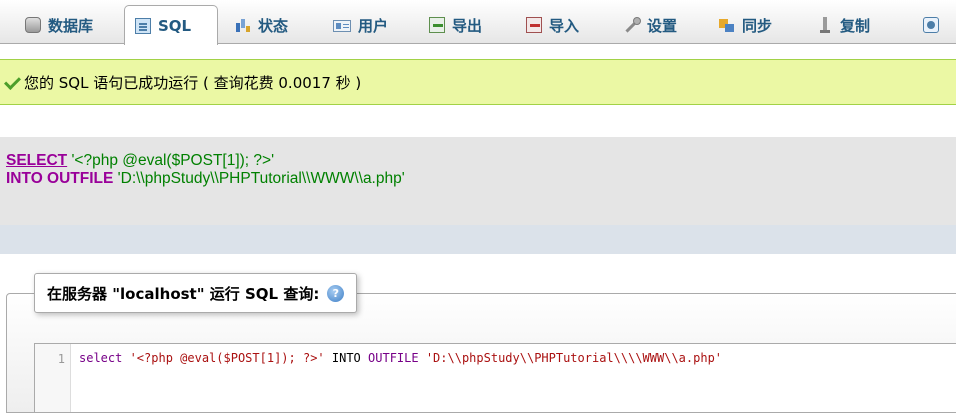 The image size is (956, 413). I want to click on tab-label: 复制, so click(855, 25).